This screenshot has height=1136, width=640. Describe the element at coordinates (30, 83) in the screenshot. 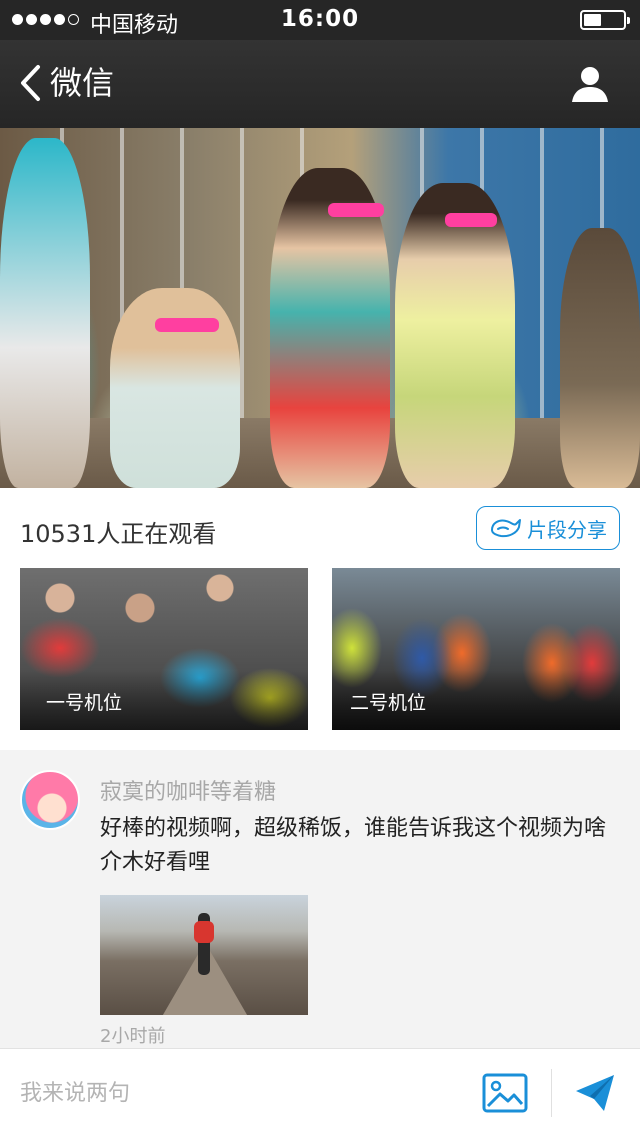

I see `chevron-left-icon` at that location.